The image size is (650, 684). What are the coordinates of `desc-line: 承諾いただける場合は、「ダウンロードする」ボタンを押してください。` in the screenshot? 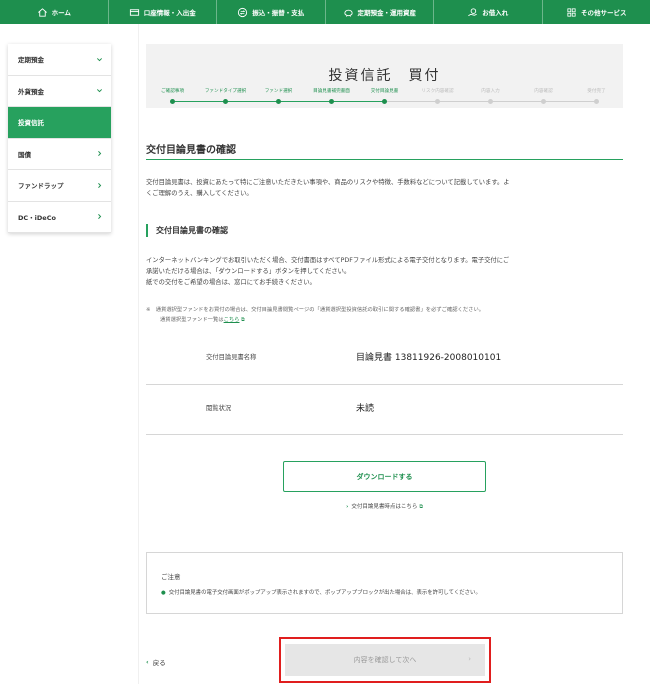 It's located at (248, 271).